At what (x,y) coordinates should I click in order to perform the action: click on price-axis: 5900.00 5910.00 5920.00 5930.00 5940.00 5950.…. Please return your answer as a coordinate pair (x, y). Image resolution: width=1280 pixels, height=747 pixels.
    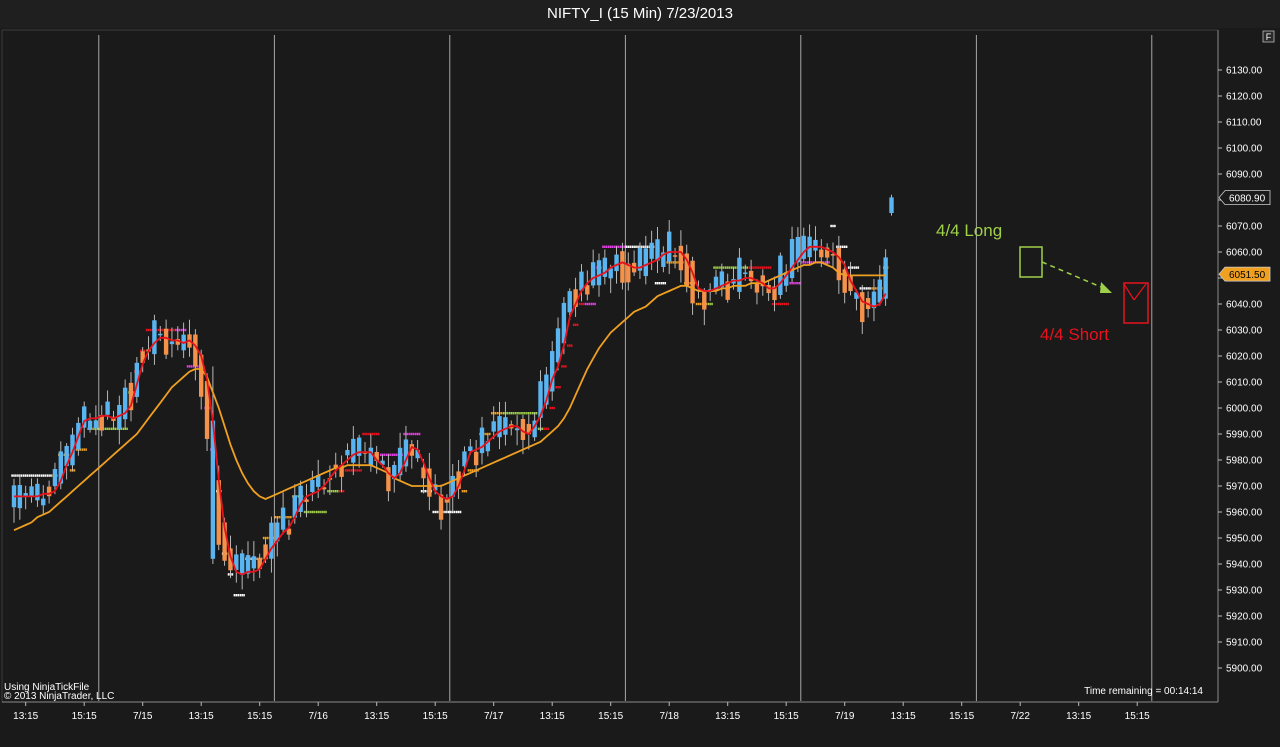
    Looking at the image, I should click on (1240, 366).